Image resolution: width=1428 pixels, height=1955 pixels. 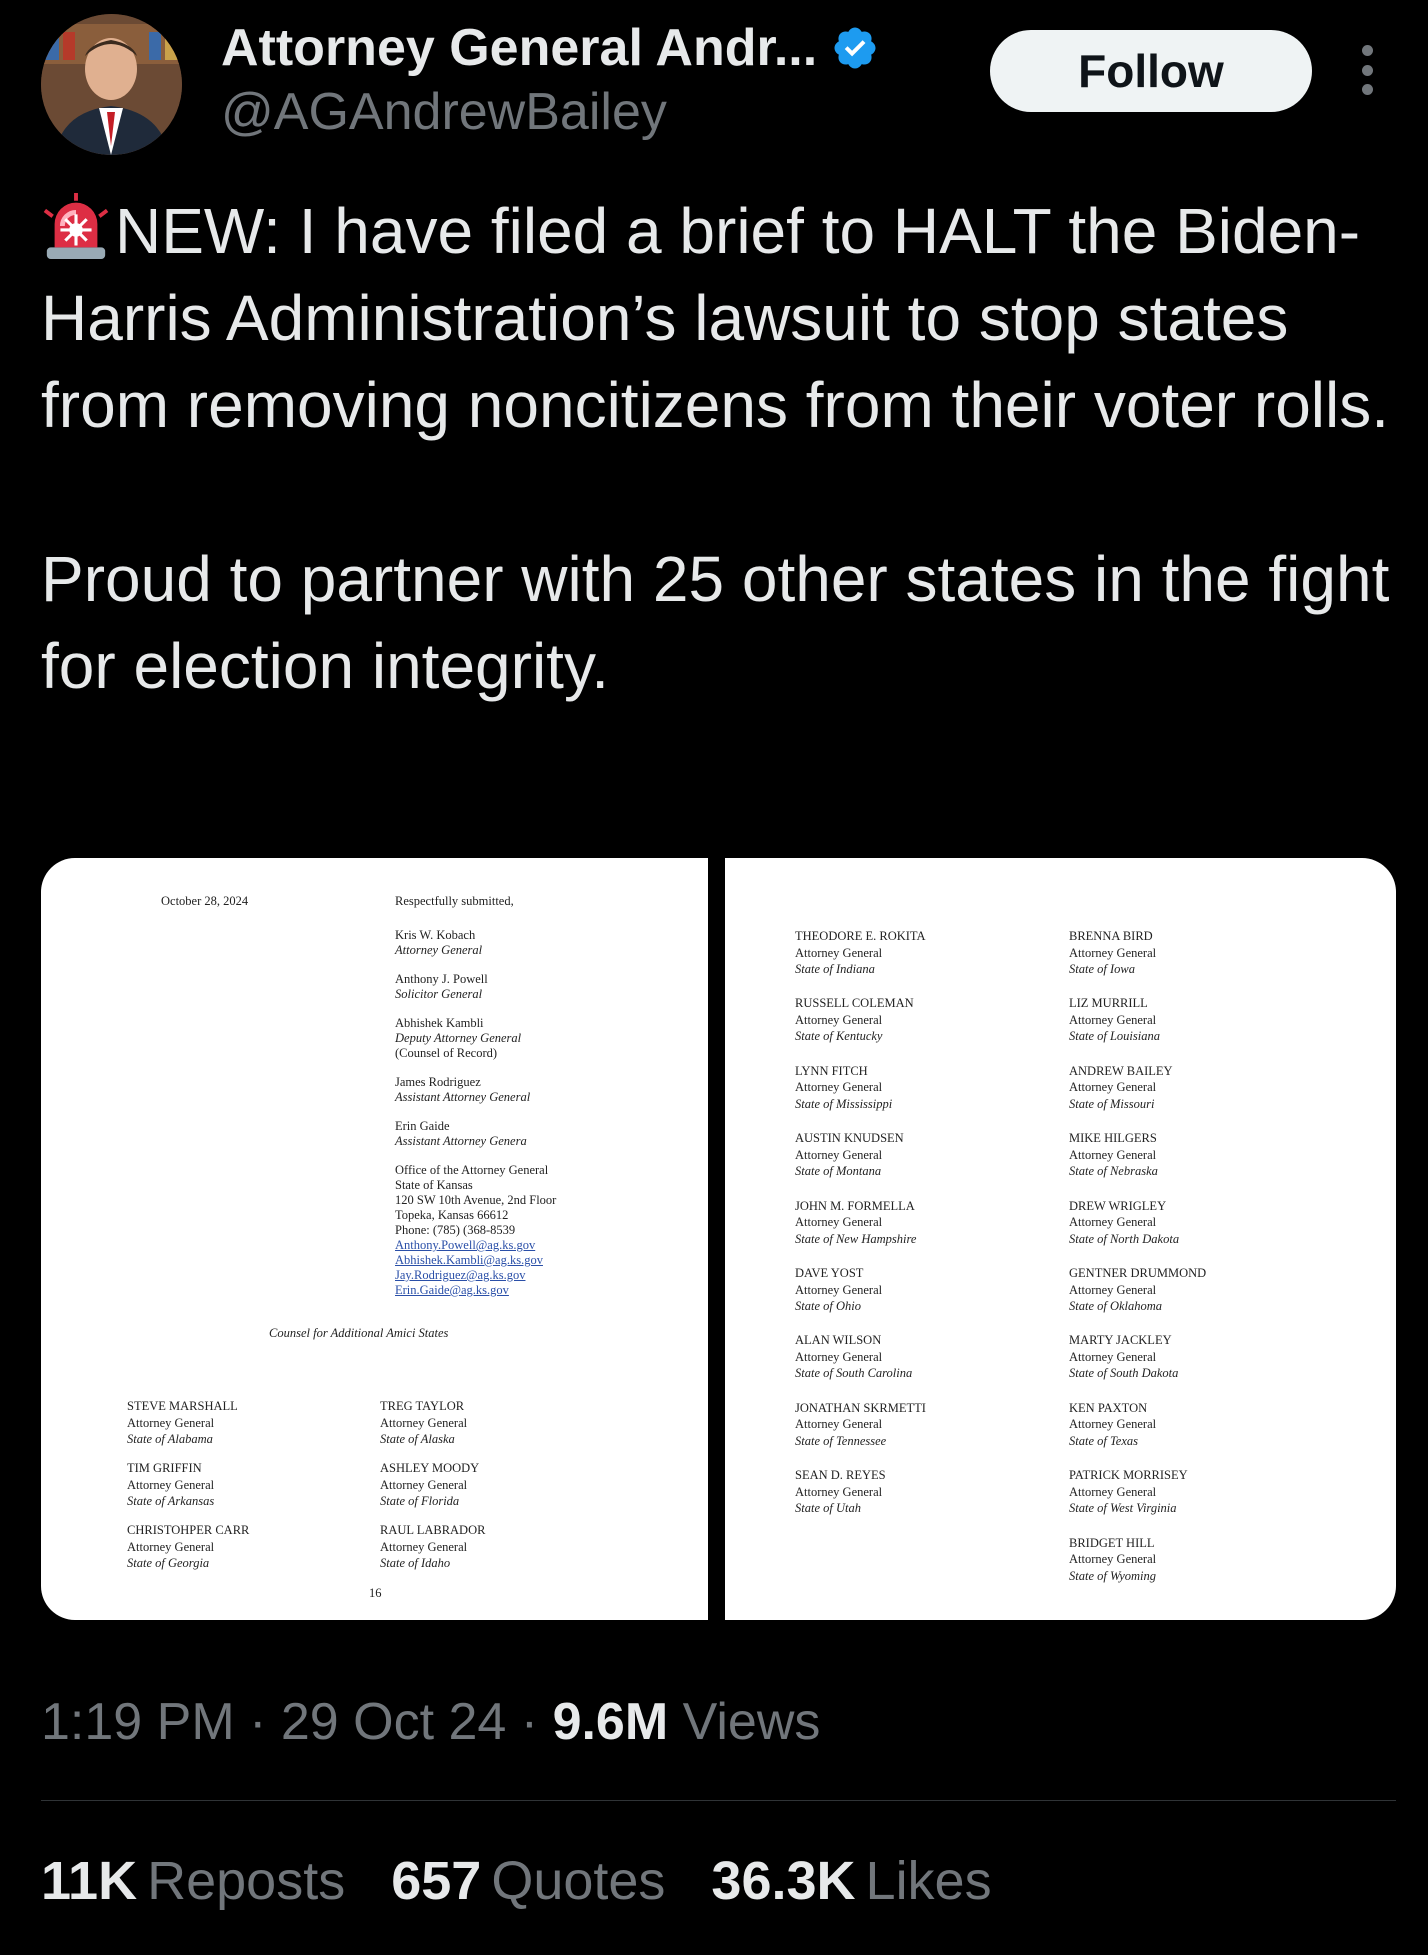 What do you see at coordinates (1124, 1373) in the screenshot?
I see `signatory-state: State of South Dakota` at bounding box center [1124, 1373].